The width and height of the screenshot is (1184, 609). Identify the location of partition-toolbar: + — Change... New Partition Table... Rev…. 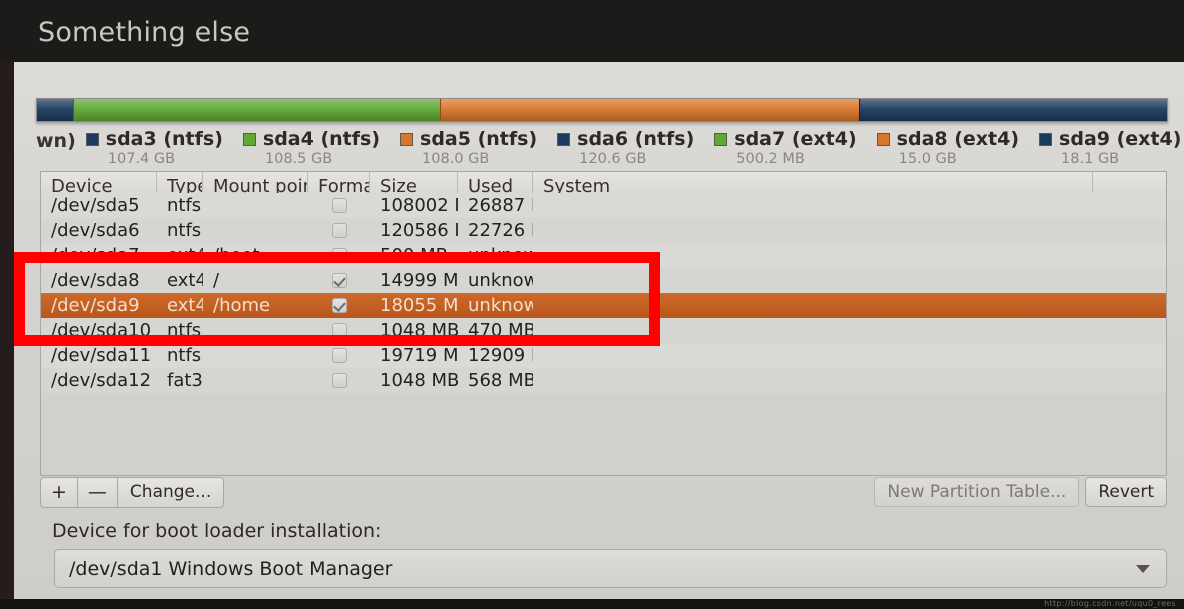
(603, 495).